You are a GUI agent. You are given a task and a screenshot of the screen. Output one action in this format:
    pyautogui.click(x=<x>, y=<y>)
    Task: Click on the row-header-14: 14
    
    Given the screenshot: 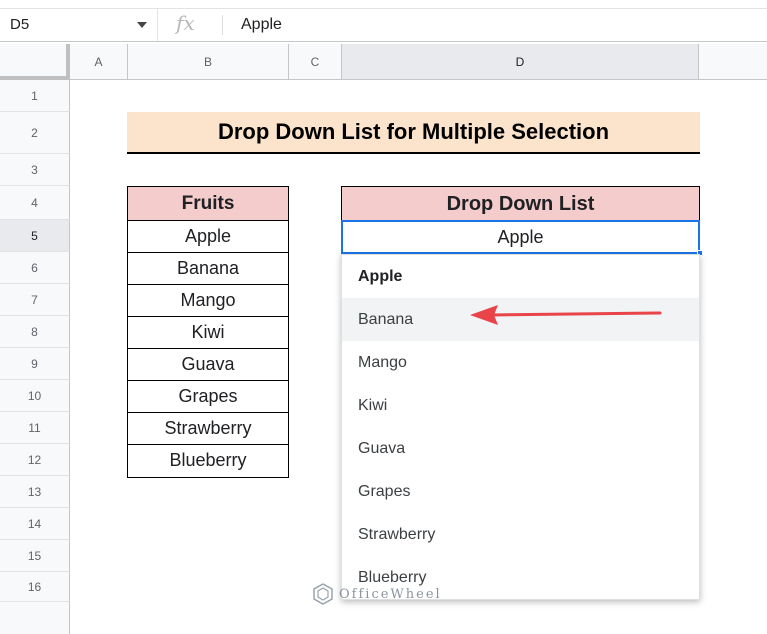 What is the action you would take?
    pyautogui.click(x=35, y=524)
    